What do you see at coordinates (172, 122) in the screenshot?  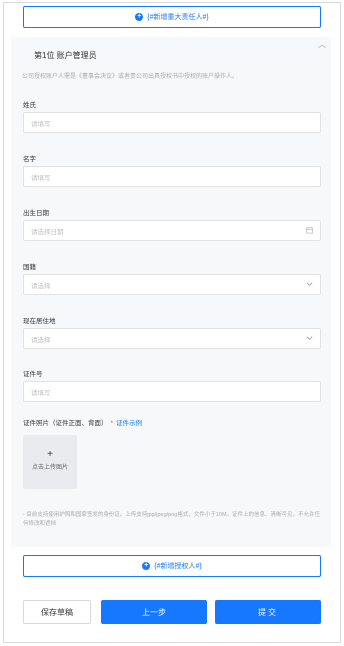 I see `last-name-input: 请填写` at bounding box center [172, 122].